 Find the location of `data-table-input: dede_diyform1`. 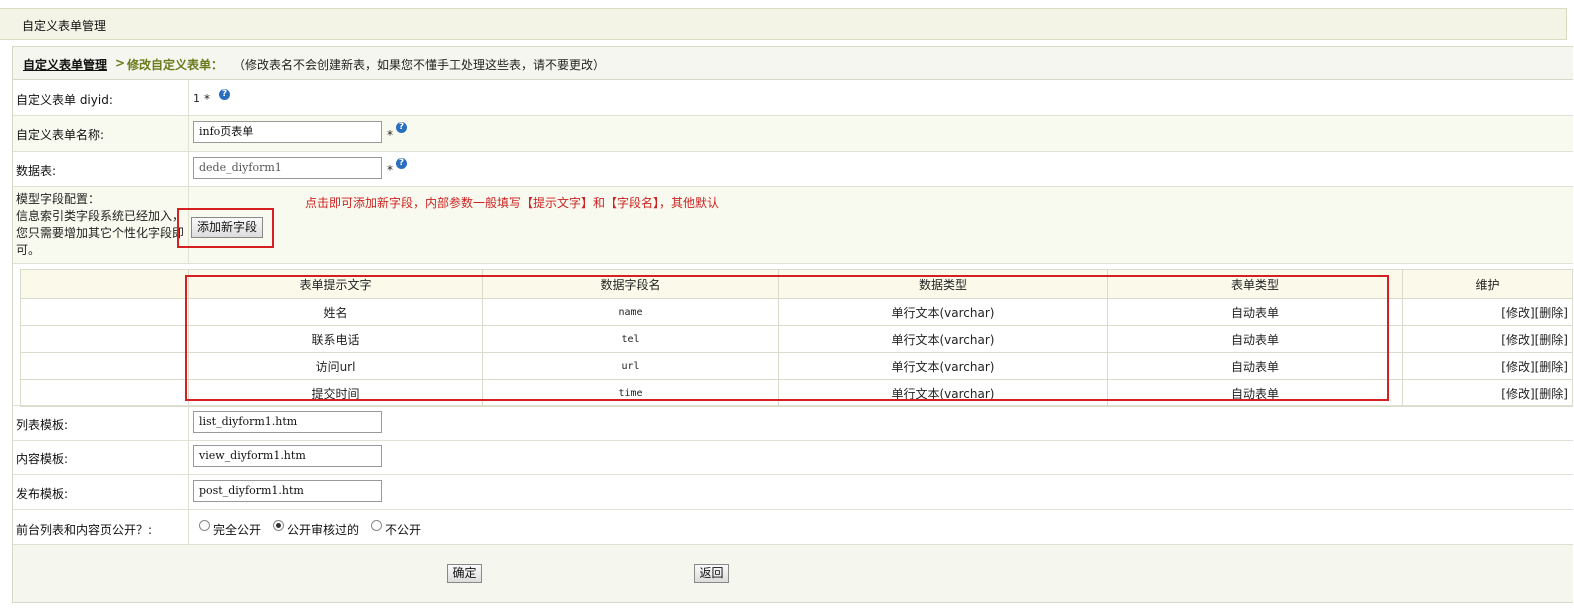

data-table-input: dede_diyform1 is located at coordinates (287, 168).